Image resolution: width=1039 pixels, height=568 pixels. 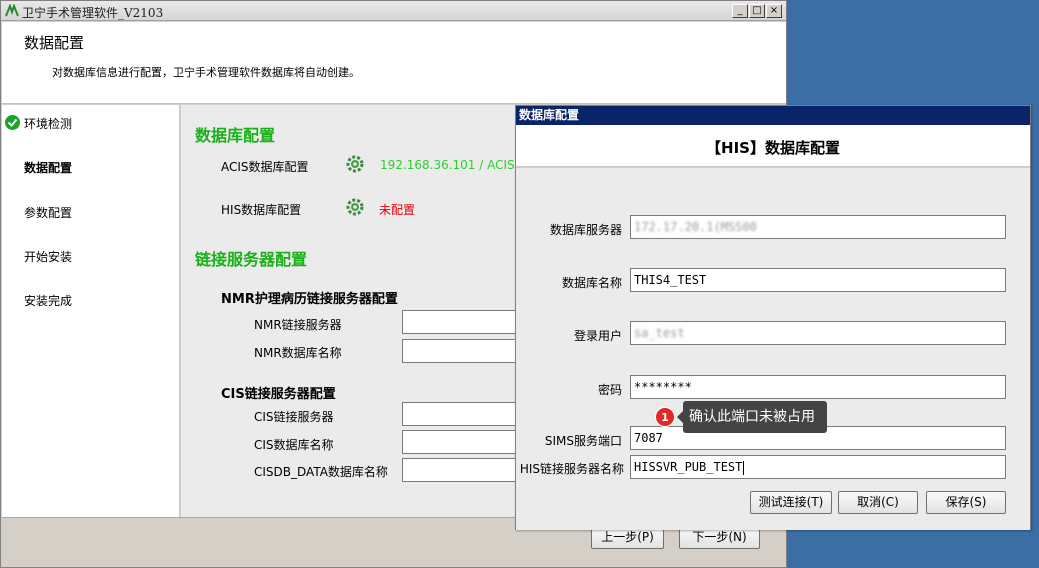 What do you see at coordinates (235, 135) in the screenshot?
I see `db-section-title: 数据库配置` at bounding box center [235, 135].